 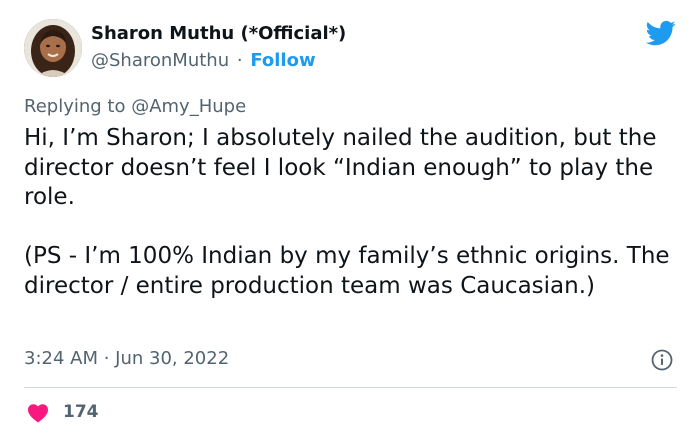 I want to click on author-handle: @SharonMuthu, so click(x=160, y=60).